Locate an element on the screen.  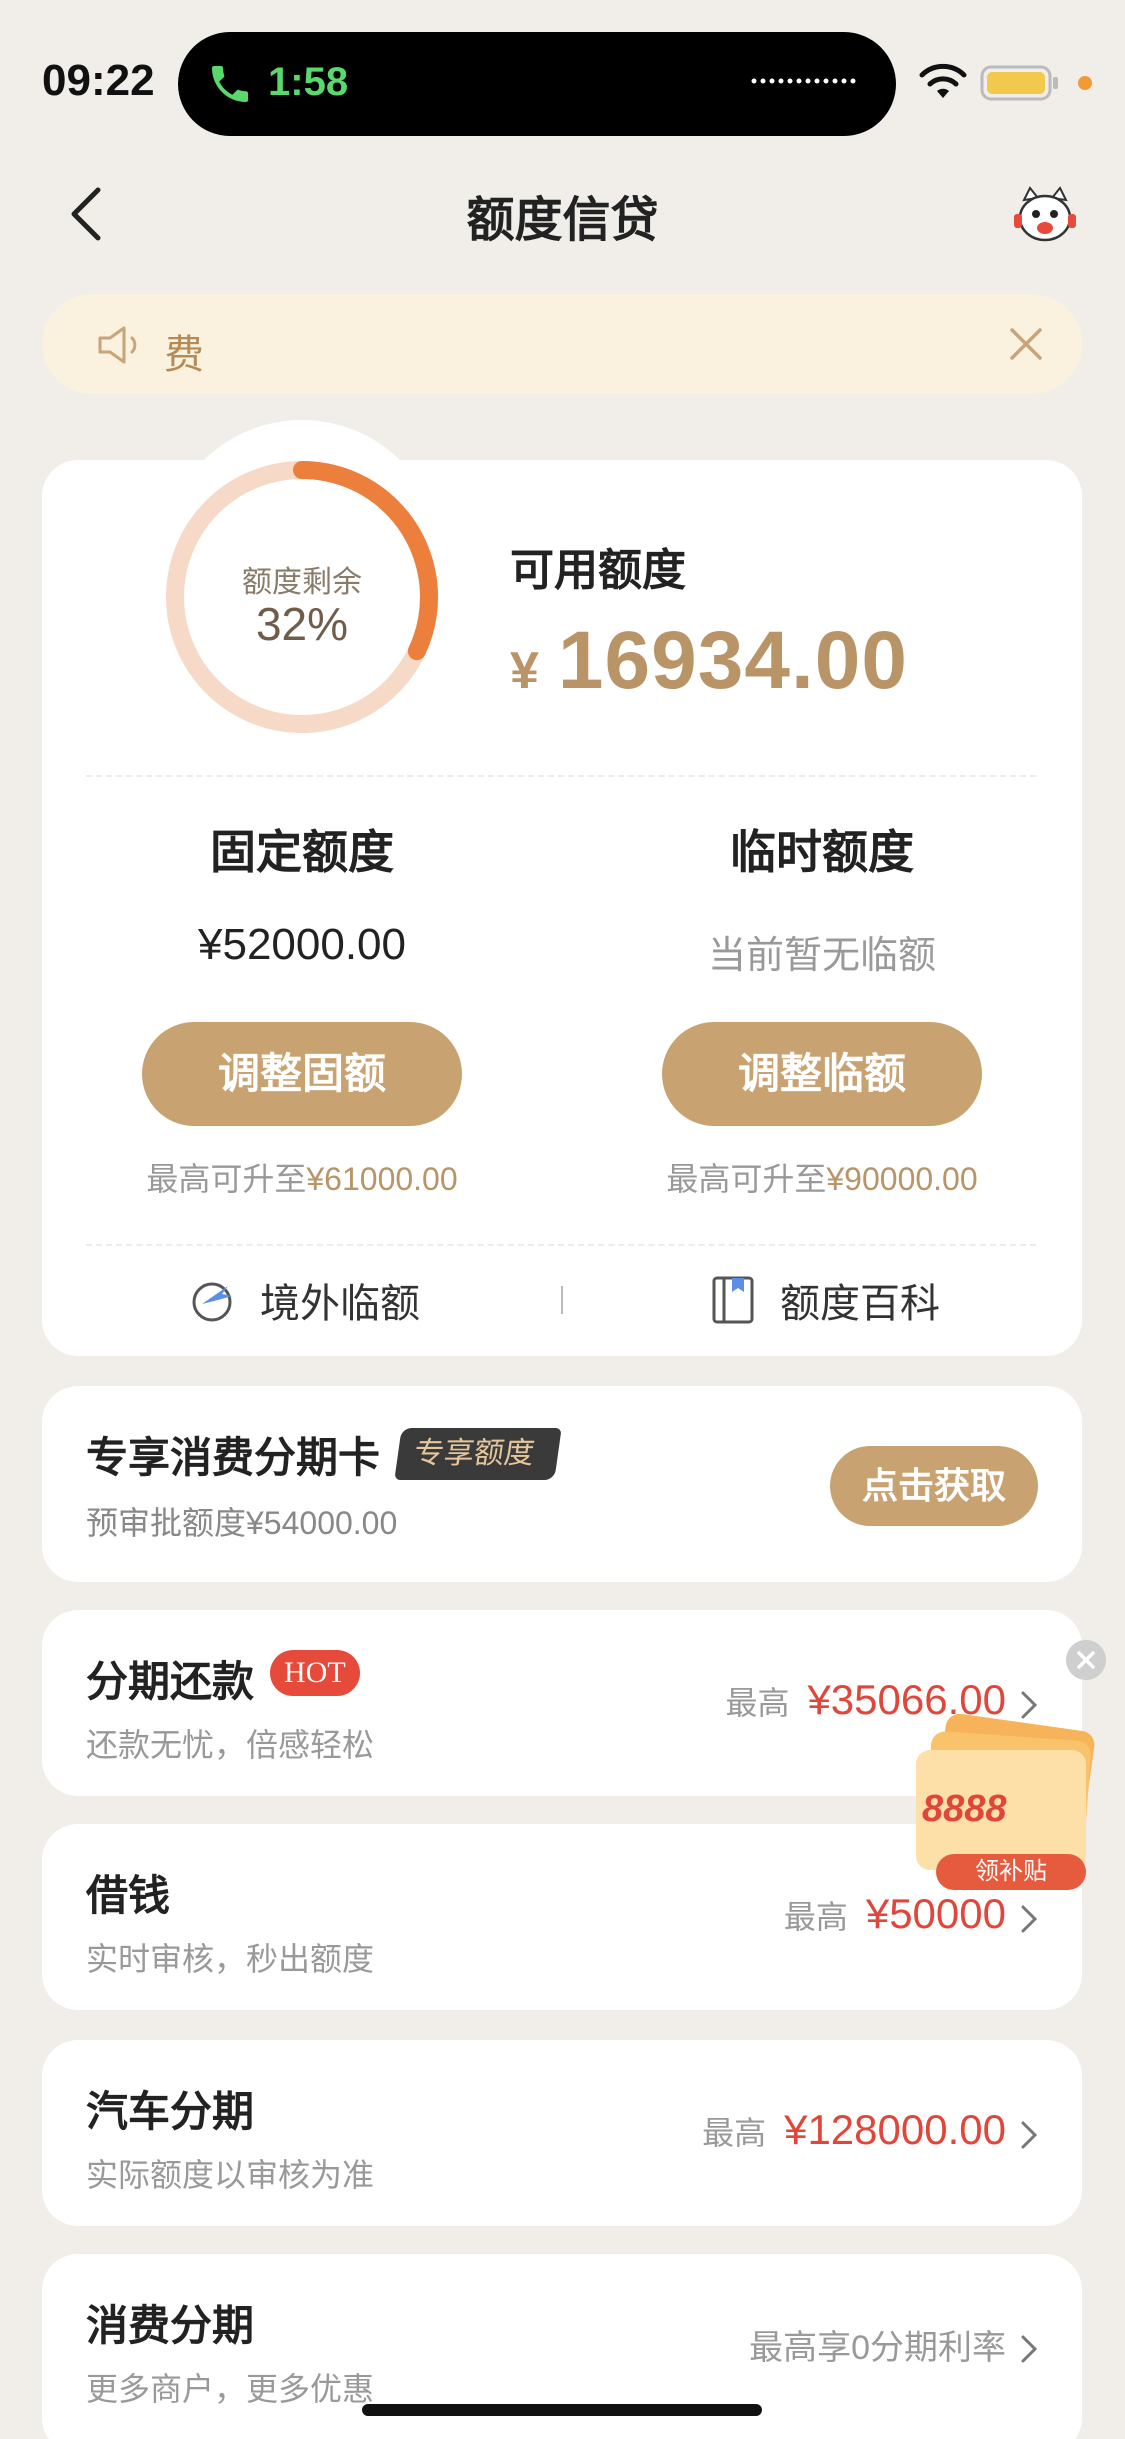
pre-approved-amount: 预审批额度¥54000.00 is located at coordinates (242, 1523).